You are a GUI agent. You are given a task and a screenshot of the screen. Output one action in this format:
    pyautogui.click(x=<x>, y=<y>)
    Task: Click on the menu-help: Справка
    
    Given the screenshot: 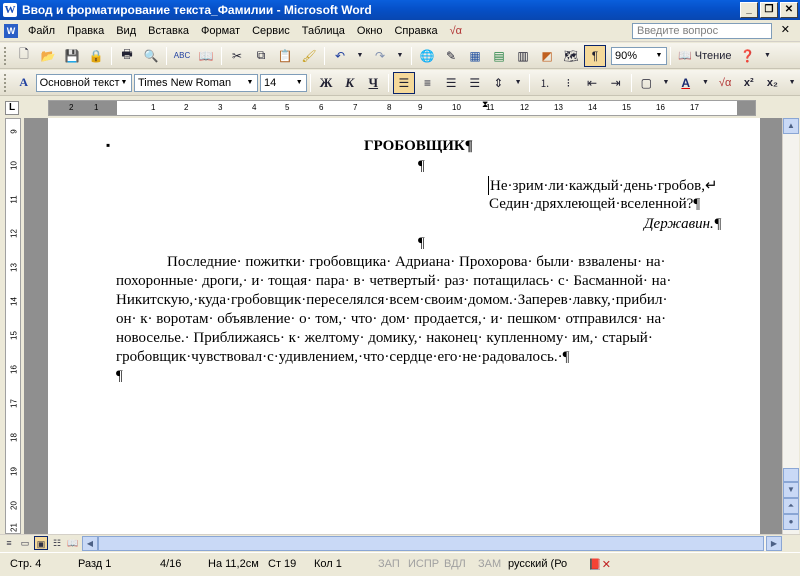 What is the action you would take?
    pyautogui.click(x=415, y=31)
    